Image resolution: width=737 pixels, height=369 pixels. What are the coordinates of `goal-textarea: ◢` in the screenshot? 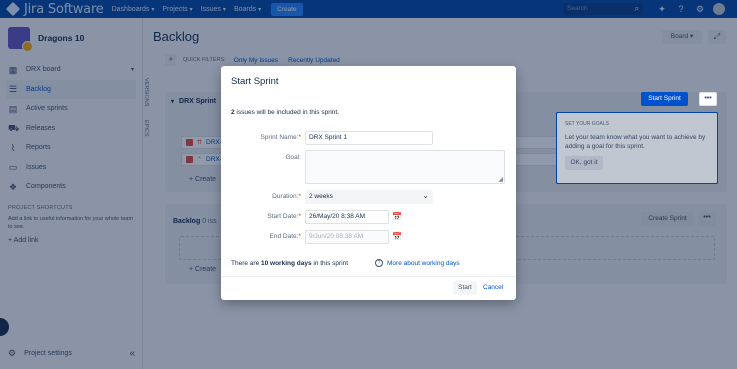 It's located at (405, 167).